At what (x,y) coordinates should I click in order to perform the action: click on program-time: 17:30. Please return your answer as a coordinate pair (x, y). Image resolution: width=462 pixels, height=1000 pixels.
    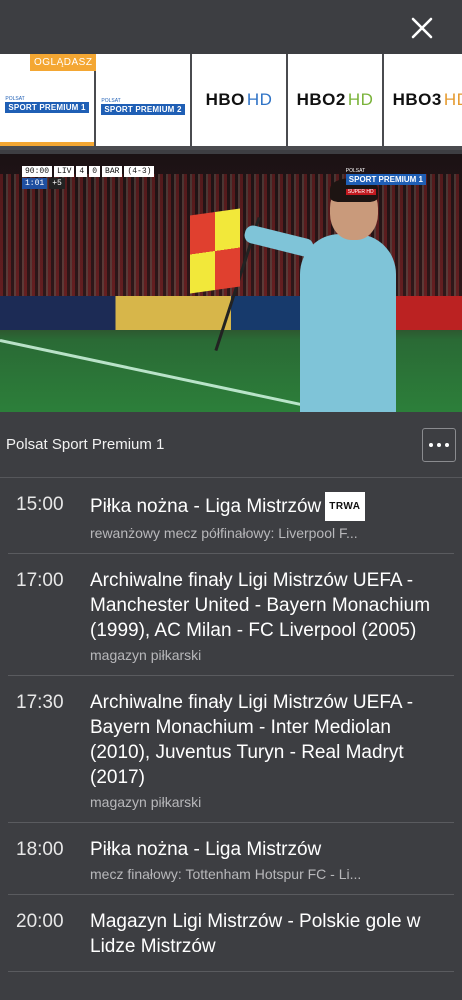
    Looking at the image, I should click on (40, 702).